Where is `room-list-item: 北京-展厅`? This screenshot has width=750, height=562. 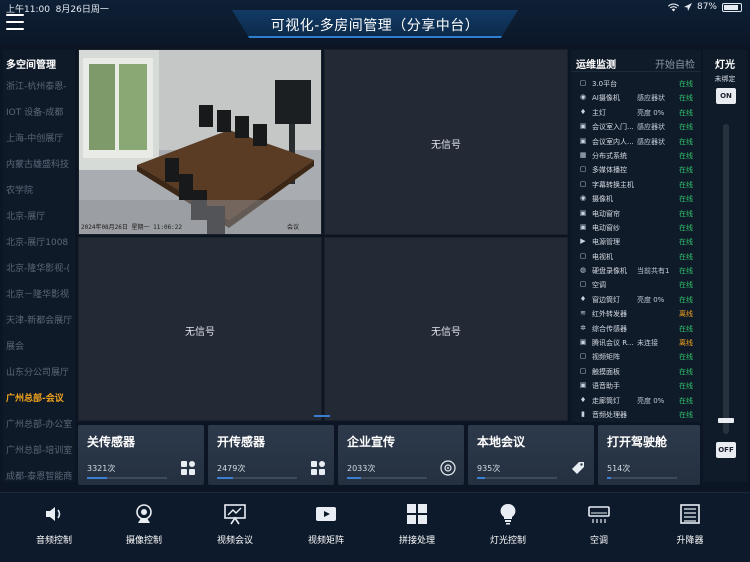 room-list-item: 北京-展厅 is located at coordinates (39, 217).